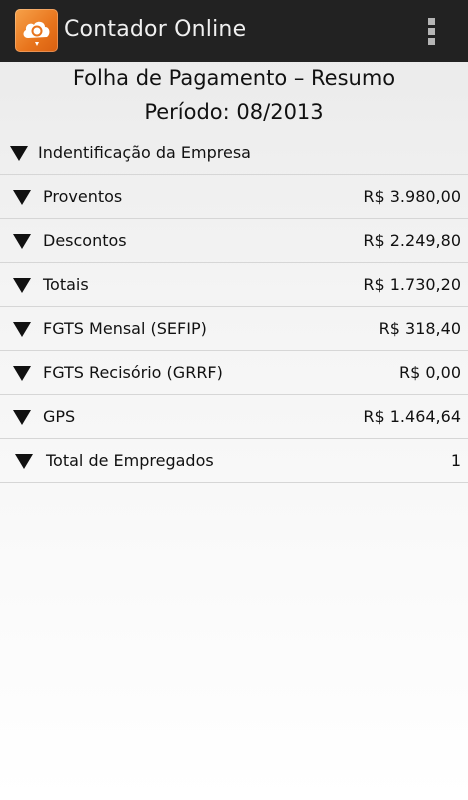 The width and height of the screenshot is (468, 800). What do you see at coordinates (234, 197) in the screenshot?
I see `section-proventos: Proventos R$ 3.980,00` at bounding box center [234, 197].